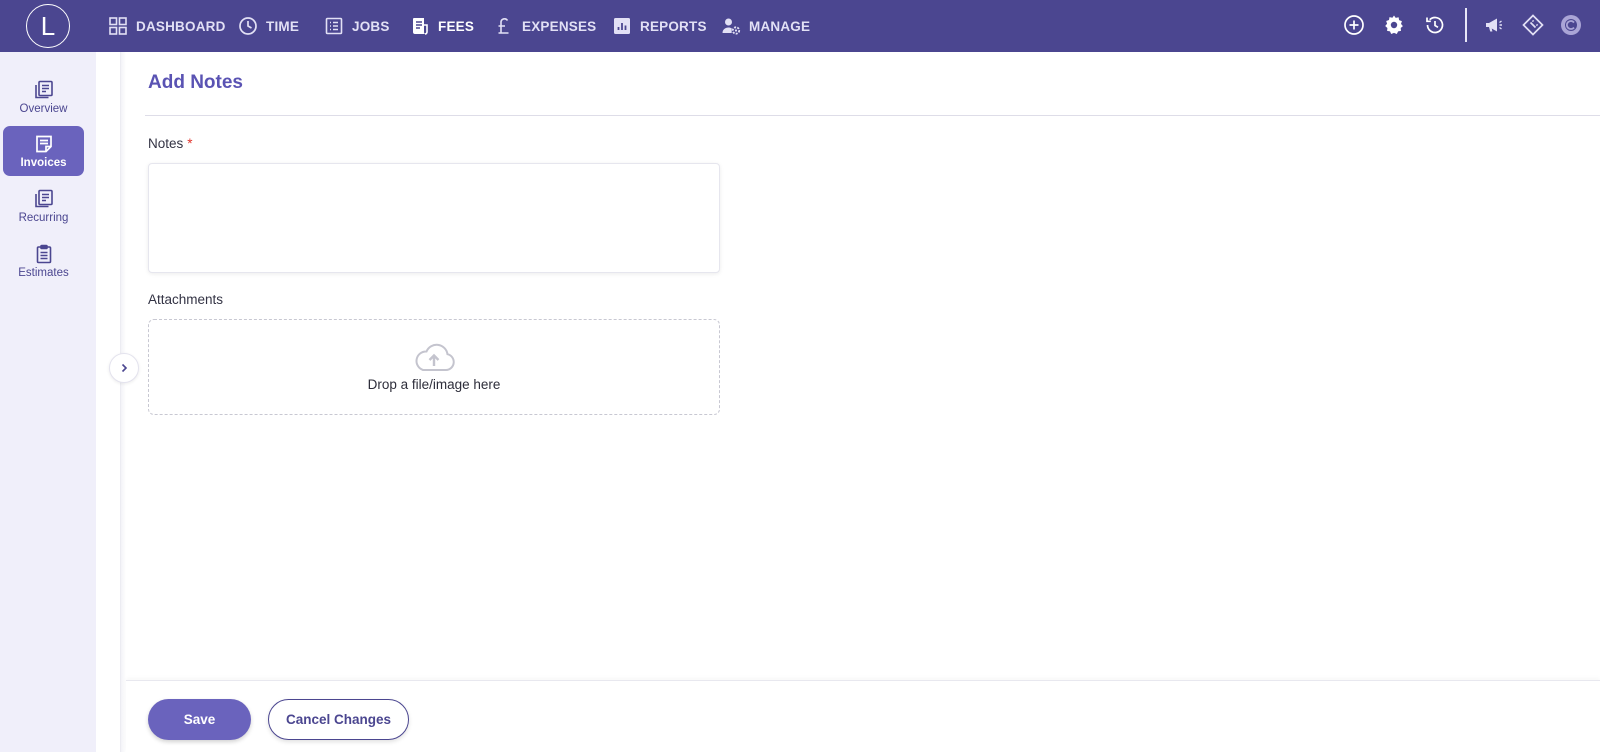 This screenshot has width=1600, height=752. Describe the element at coordinates (123, 402) in the screenshot. I see `sidebar-edge` at that location.